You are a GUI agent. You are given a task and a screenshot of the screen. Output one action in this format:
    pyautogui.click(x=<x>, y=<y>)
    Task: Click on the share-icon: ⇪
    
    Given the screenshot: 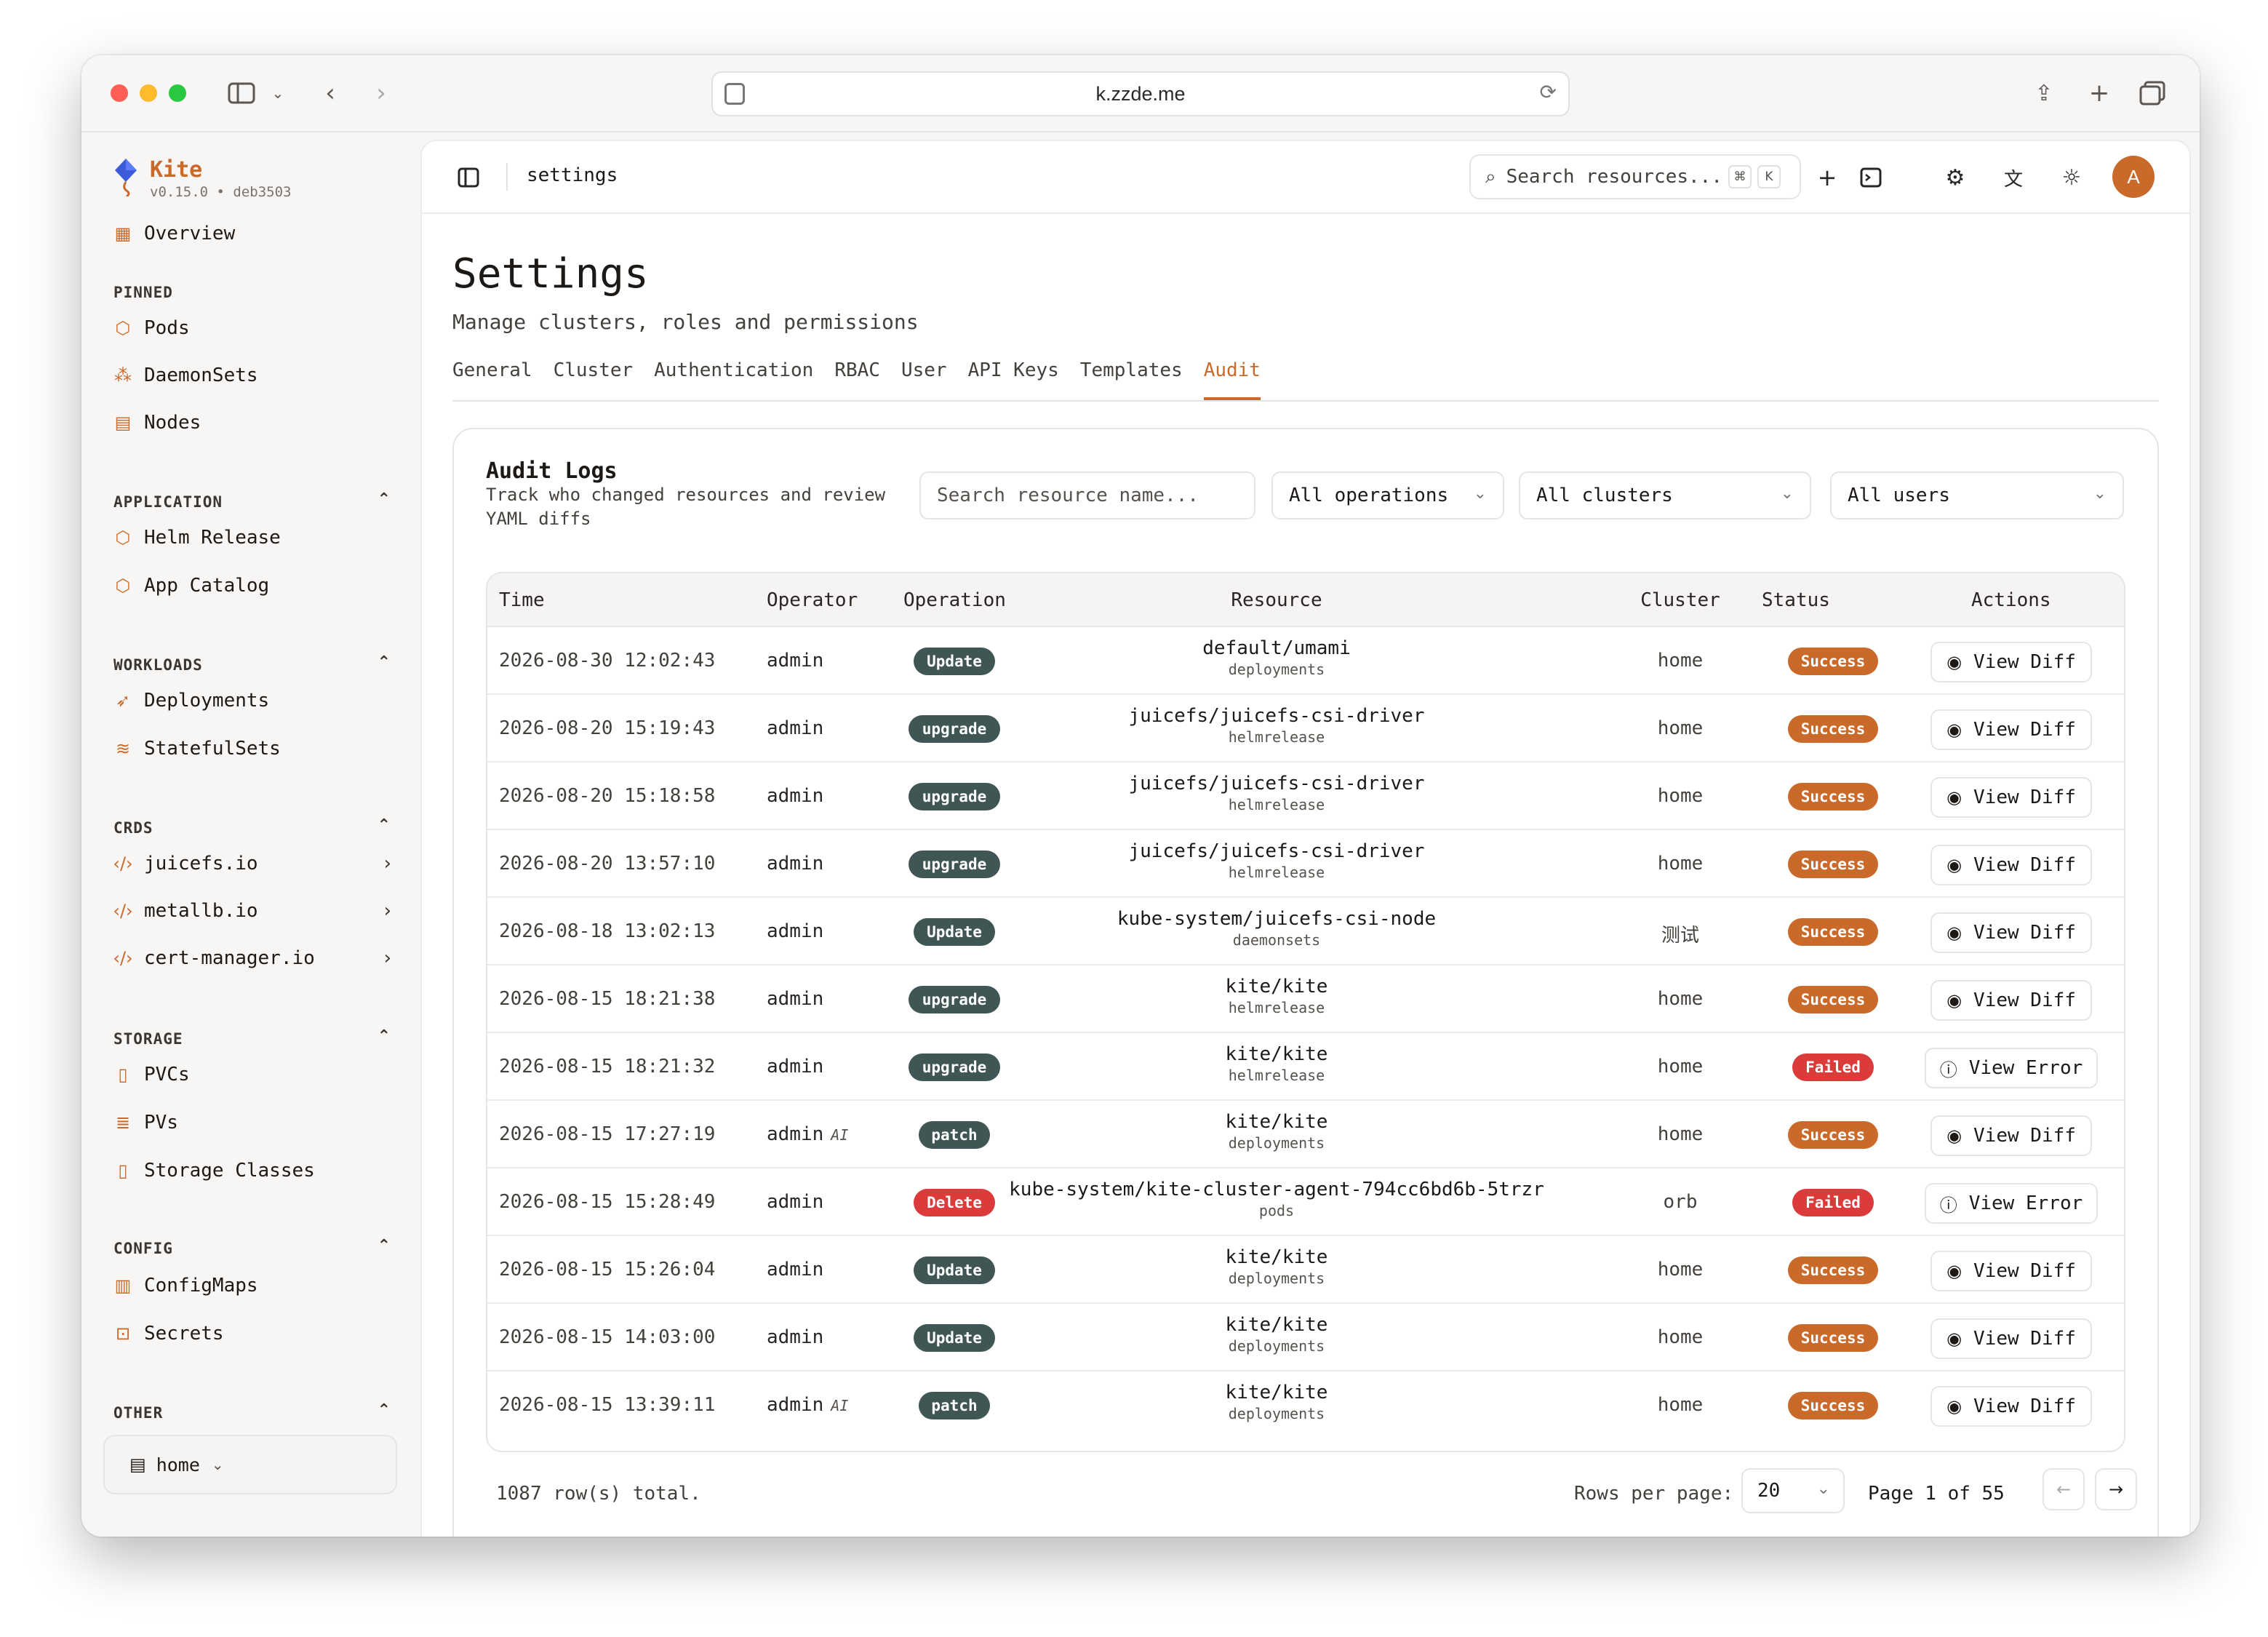 What is the action you would take?
    pyautogui.click(x=2044, y=93)
    